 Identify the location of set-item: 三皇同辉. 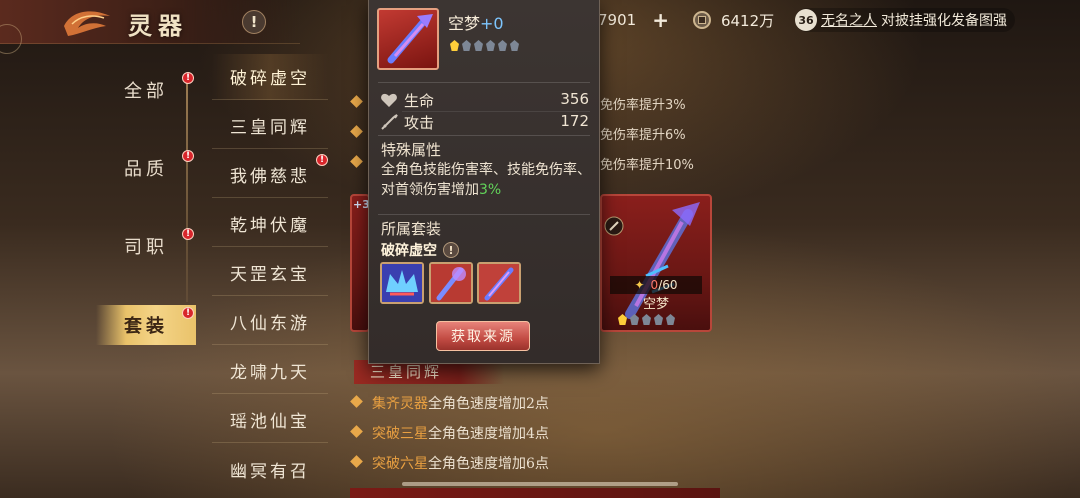
(270, 126).